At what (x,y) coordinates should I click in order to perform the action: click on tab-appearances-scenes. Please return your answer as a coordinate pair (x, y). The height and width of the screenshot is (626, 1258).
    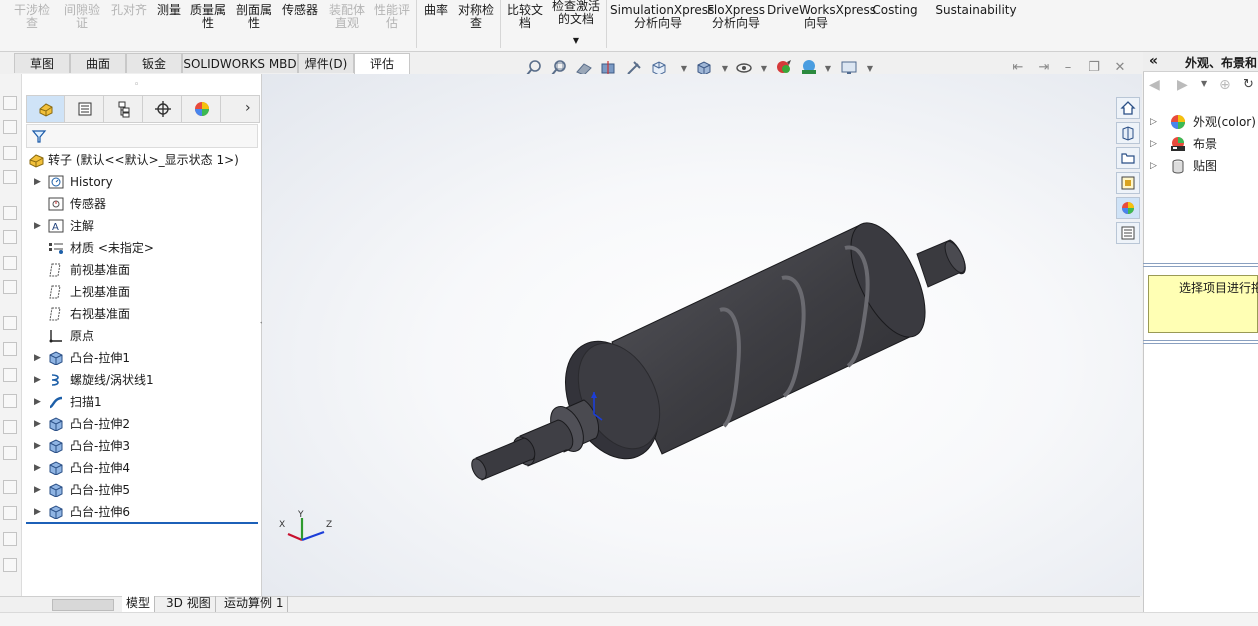
    Looking at the image, I should click on (1128, 208).